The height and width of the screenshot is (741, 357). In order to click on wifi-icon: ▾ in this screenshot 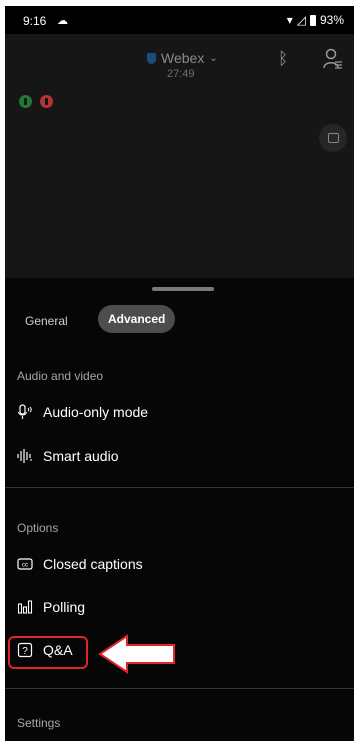, I will do `click(289, 20)`.